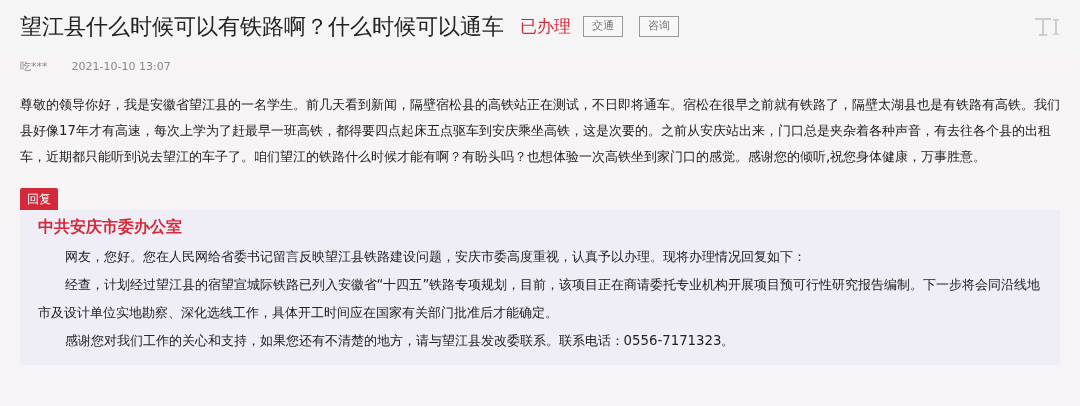 This screenshot has height=406, width=1080. What do you see at coordinates (39, 198) in the screenshot?
I see `reply-label: 回复` at bounding box center [39, 198].